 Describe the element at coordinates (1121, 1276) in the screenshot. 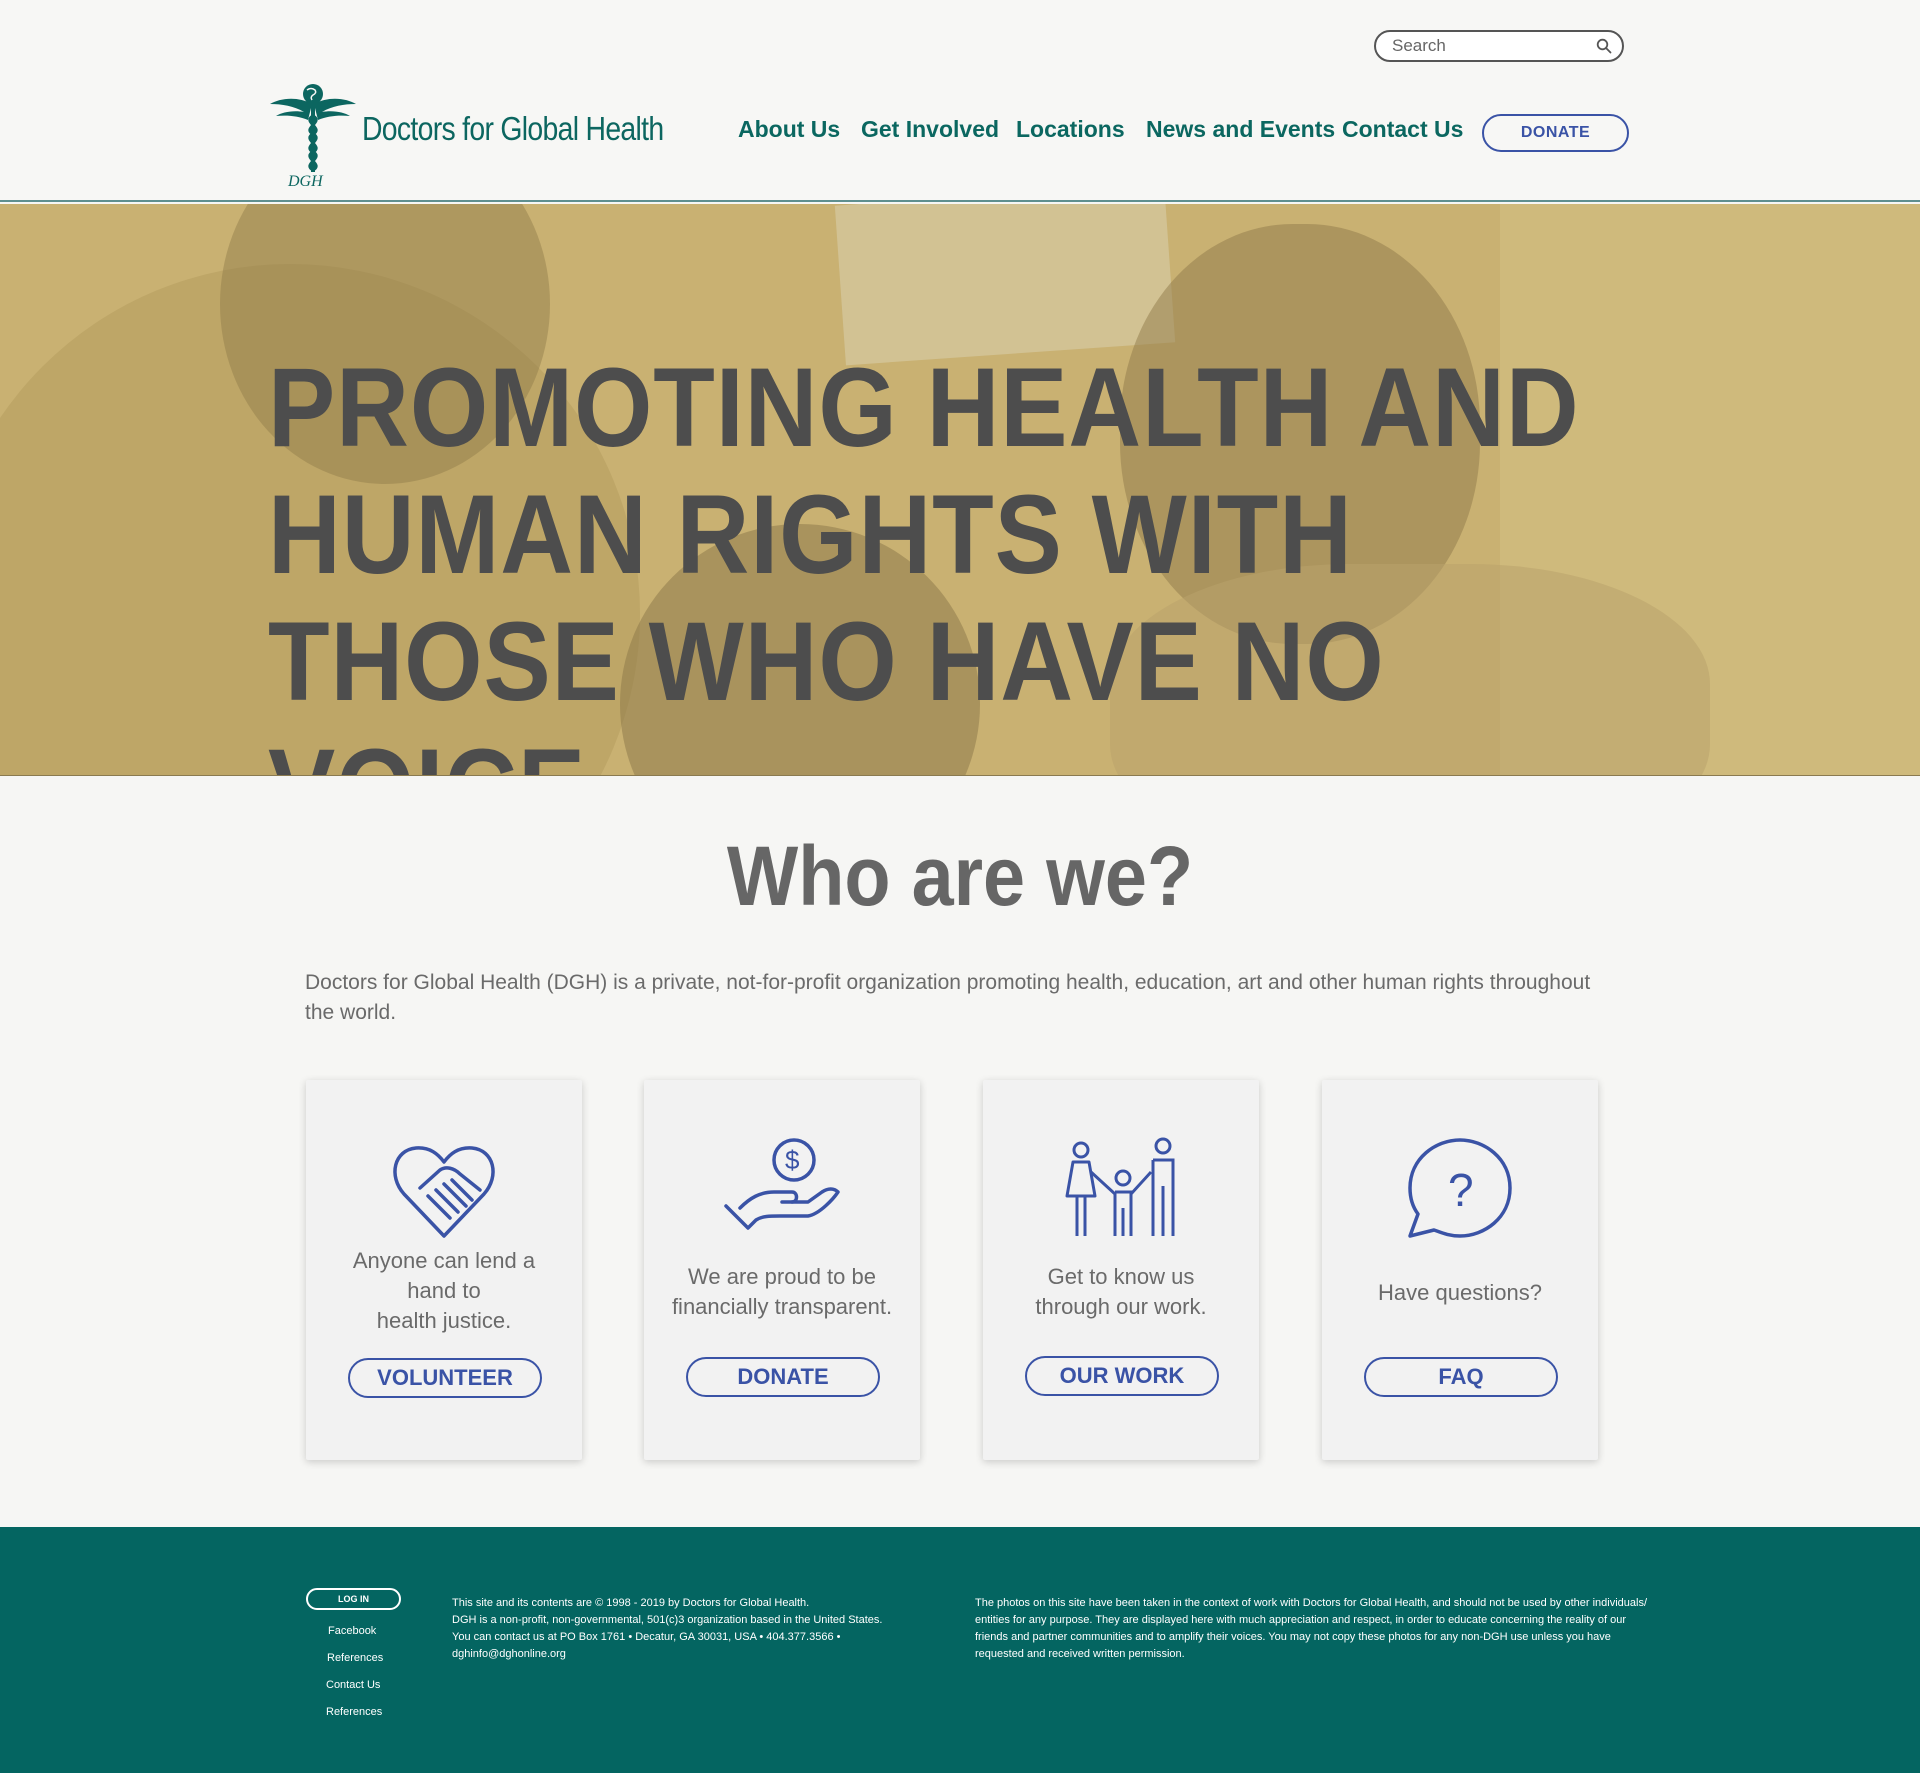

I see `card-text-line: Get to know us` at that location.